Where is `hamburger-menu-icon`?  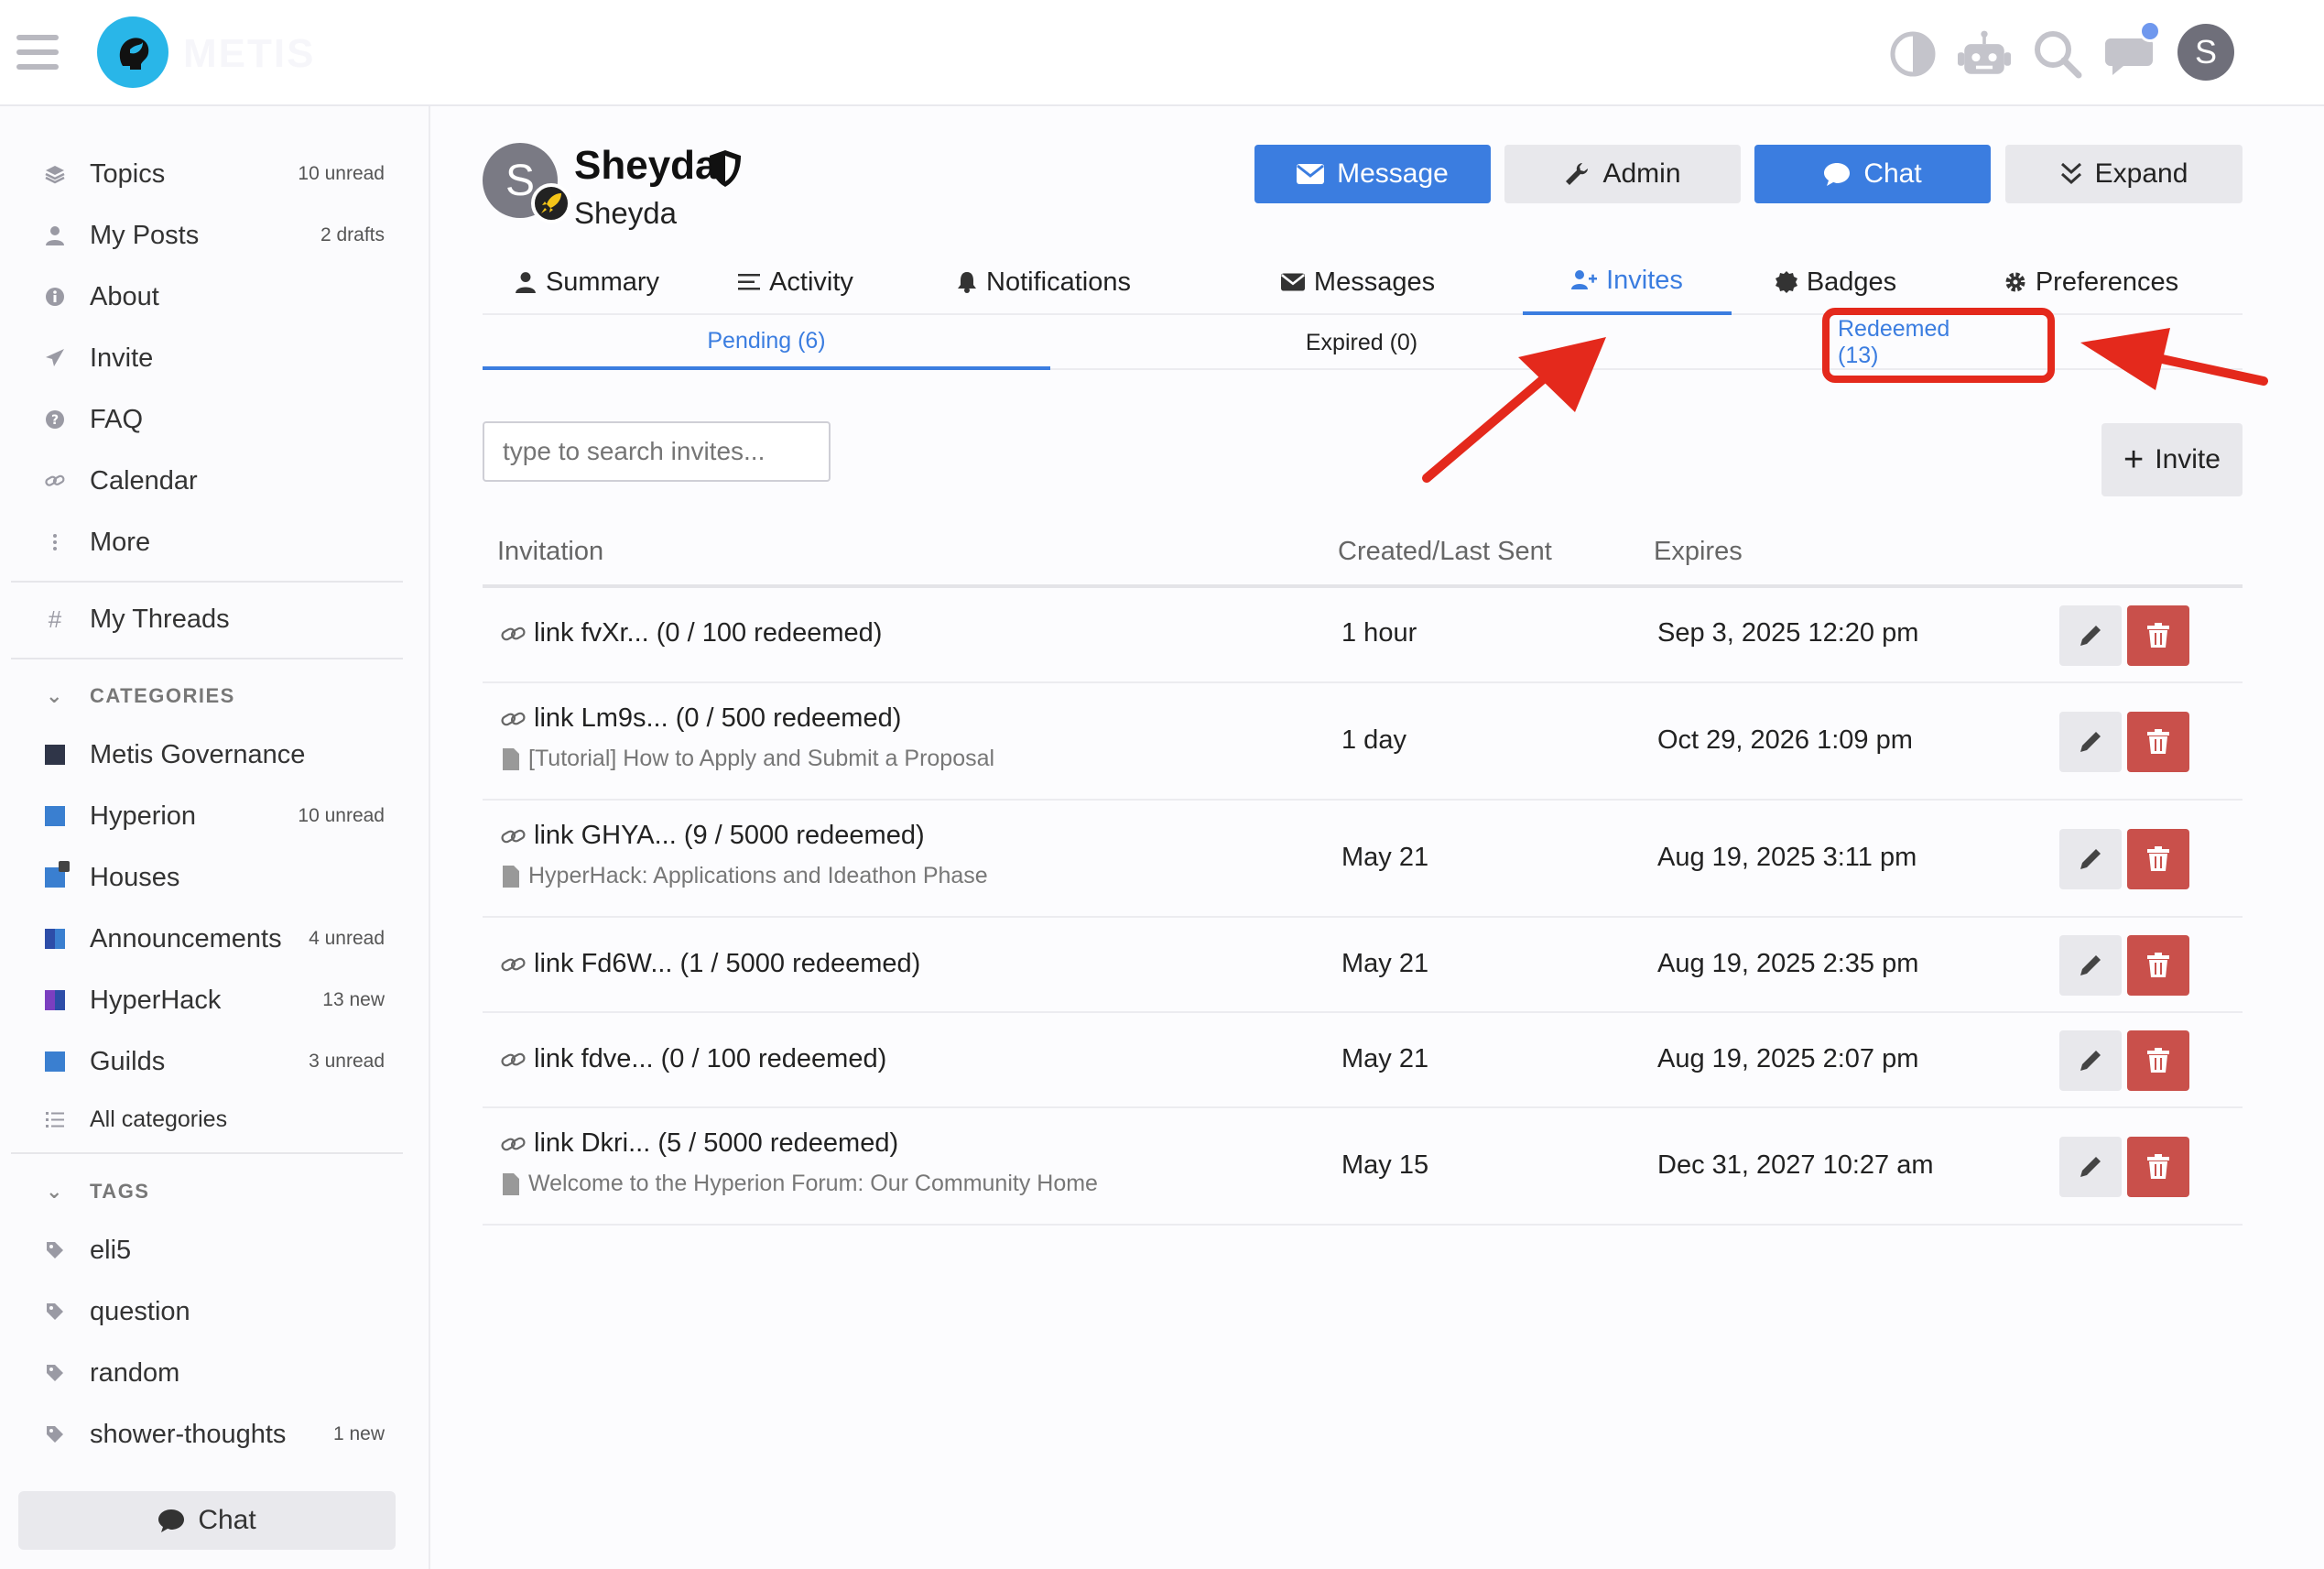 hamburger-menu-icon is located at coordinates (37, 53).